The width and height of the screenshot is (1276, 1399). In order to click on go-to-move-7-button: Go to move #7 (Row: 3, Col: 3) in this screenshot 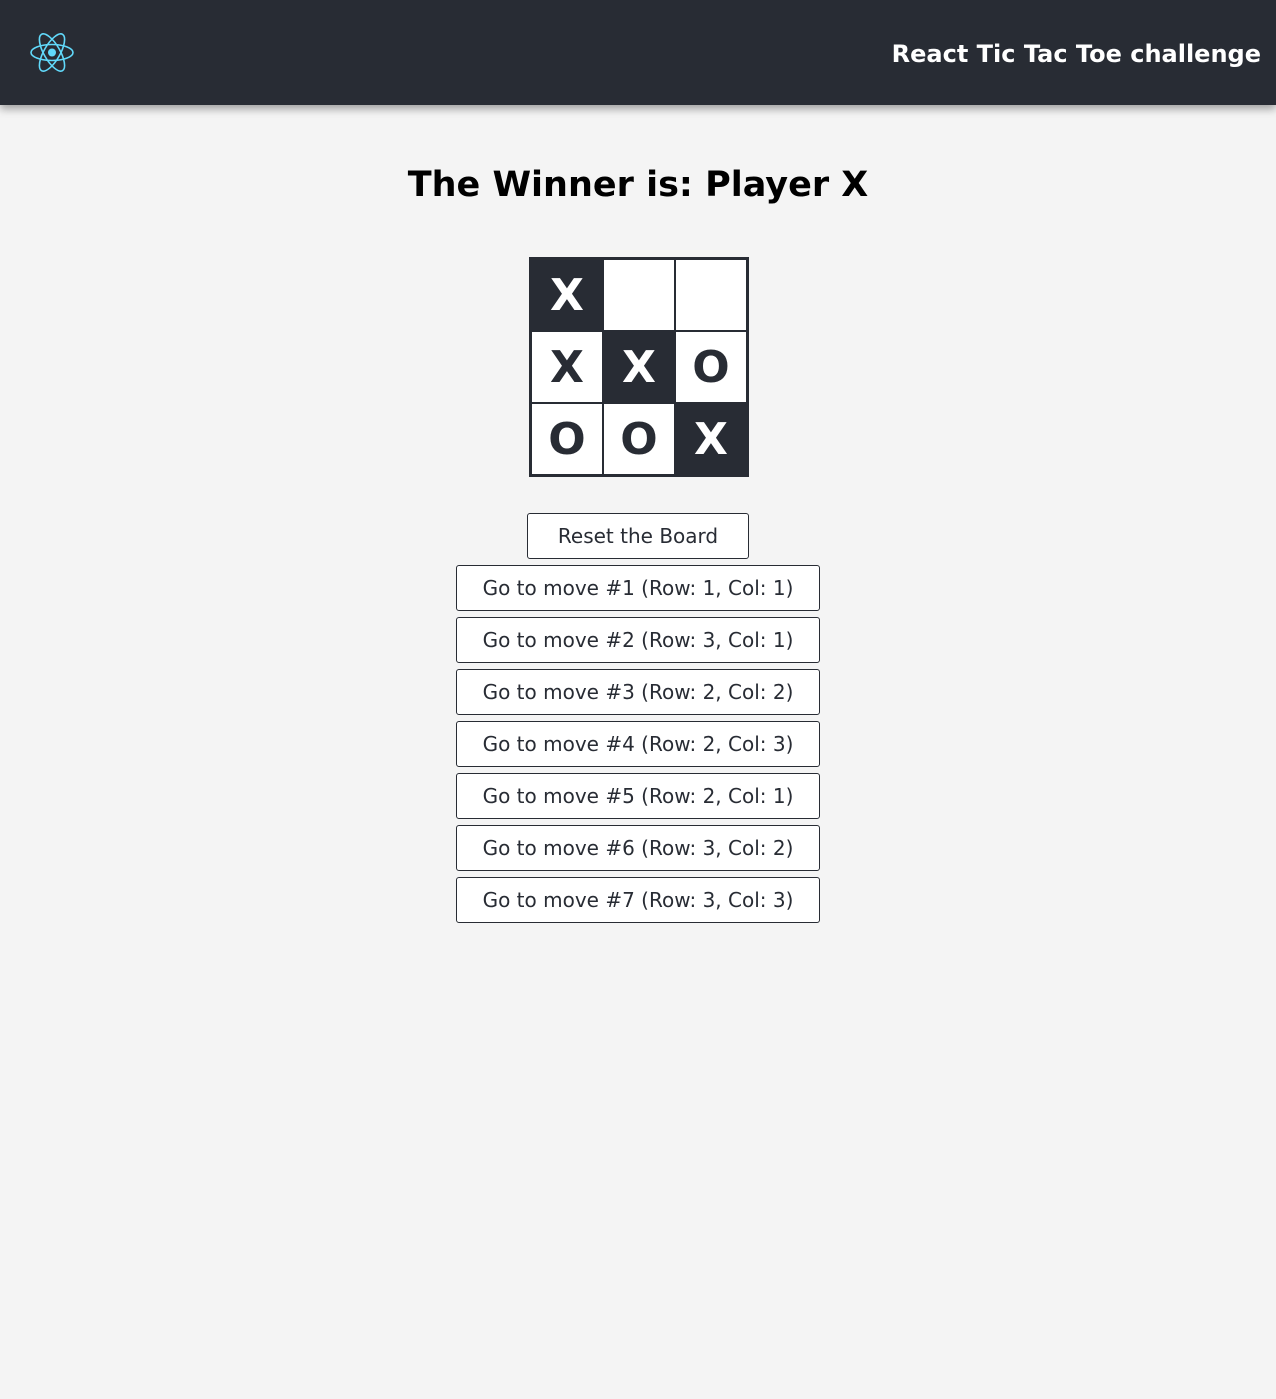, I will do `click(638, 900)`.